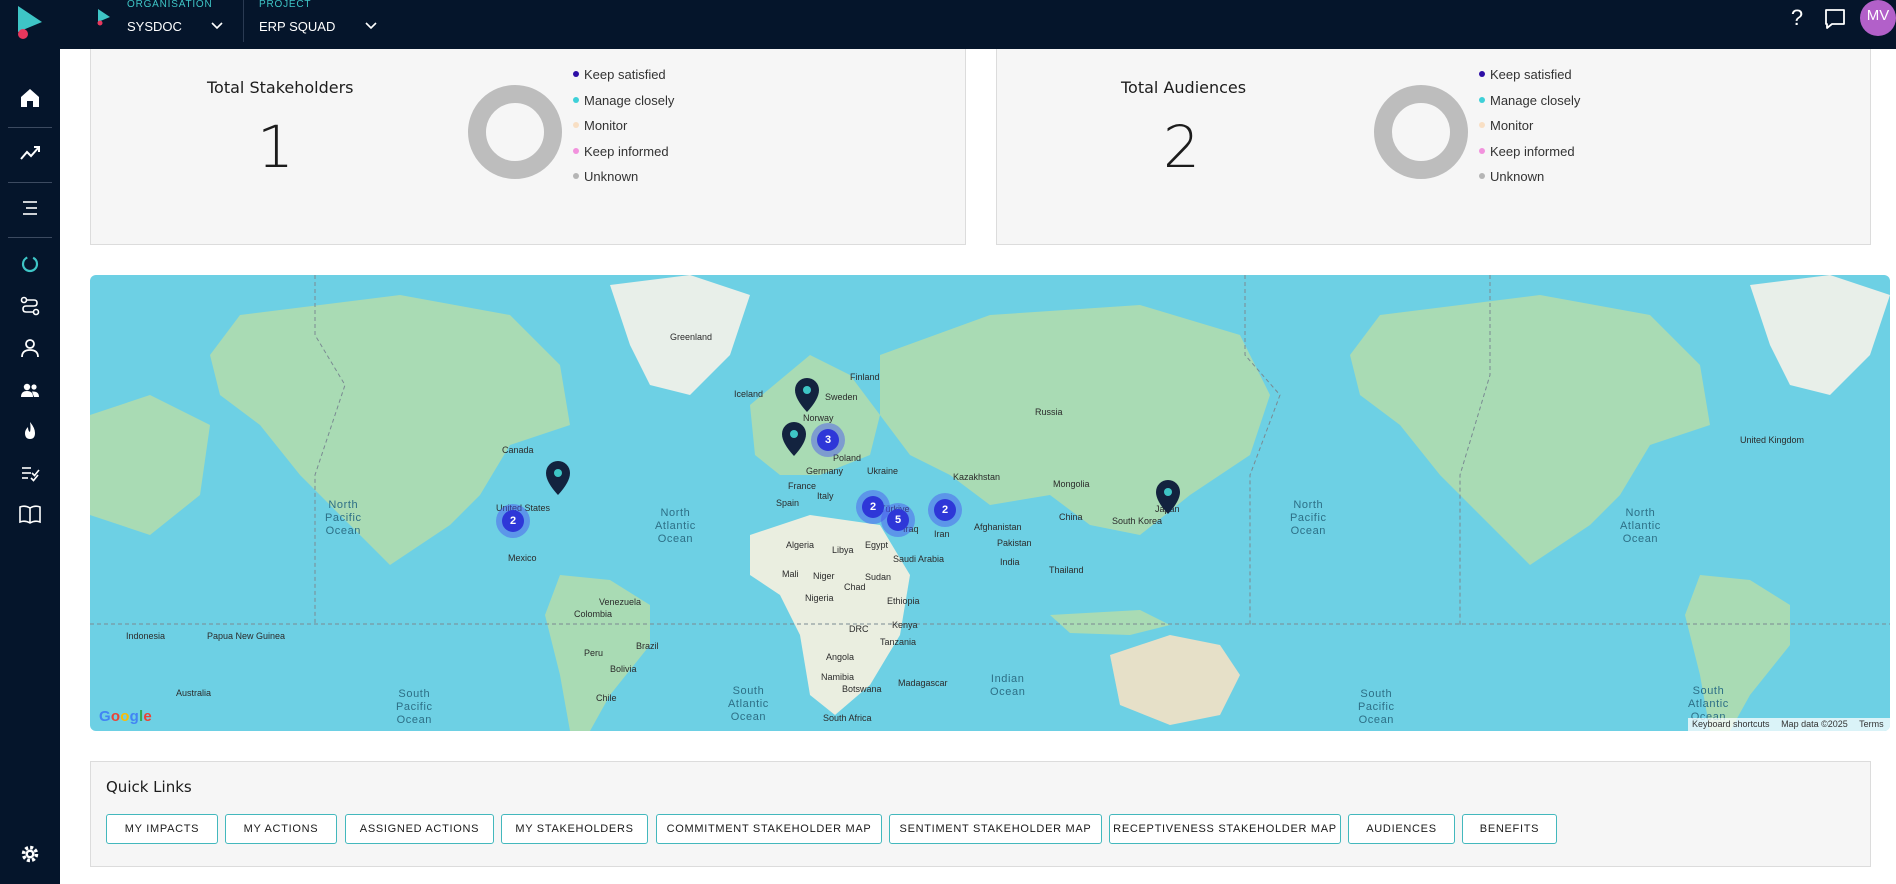 The width and height of the screenshot is (1896, 884). I want to click on organisation-caption: ORGANISATION, so click(170, 5).